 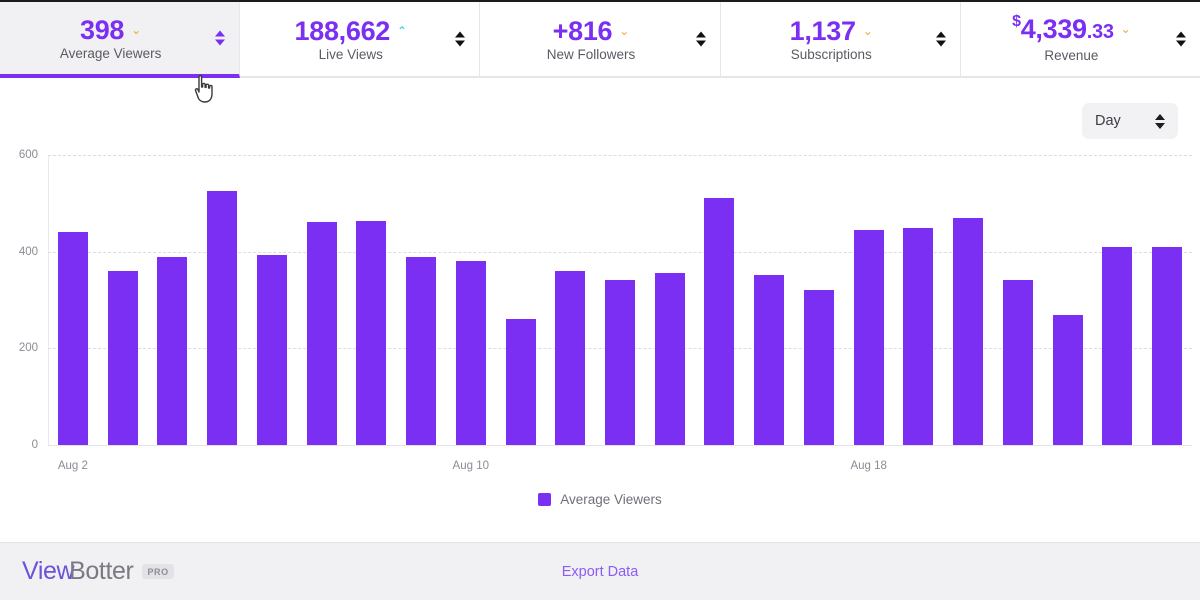 What do you see at coordinates (831, 54) in the screenshot?
I see `stat-label: Subscriptions` at bounding box center [831, 54].